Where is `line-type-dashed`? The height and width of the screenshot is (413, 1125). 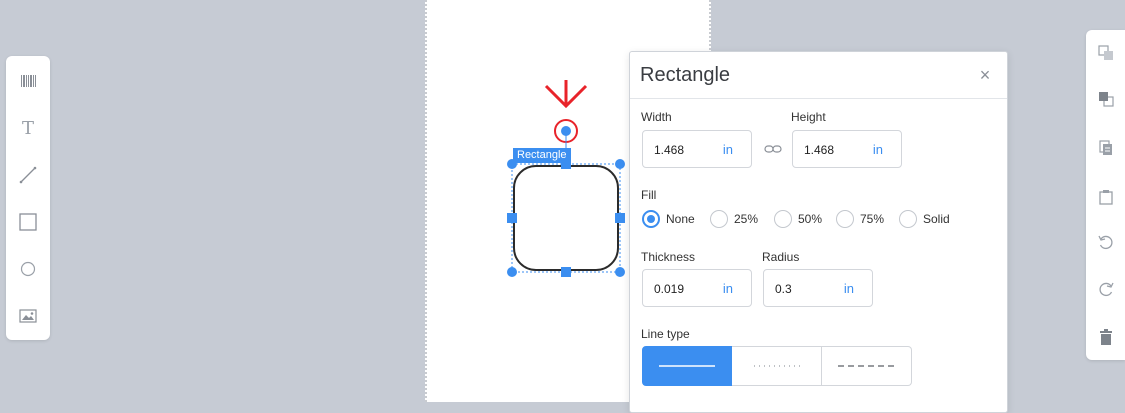
line-type-dashed is located at coordinates (867, 366).